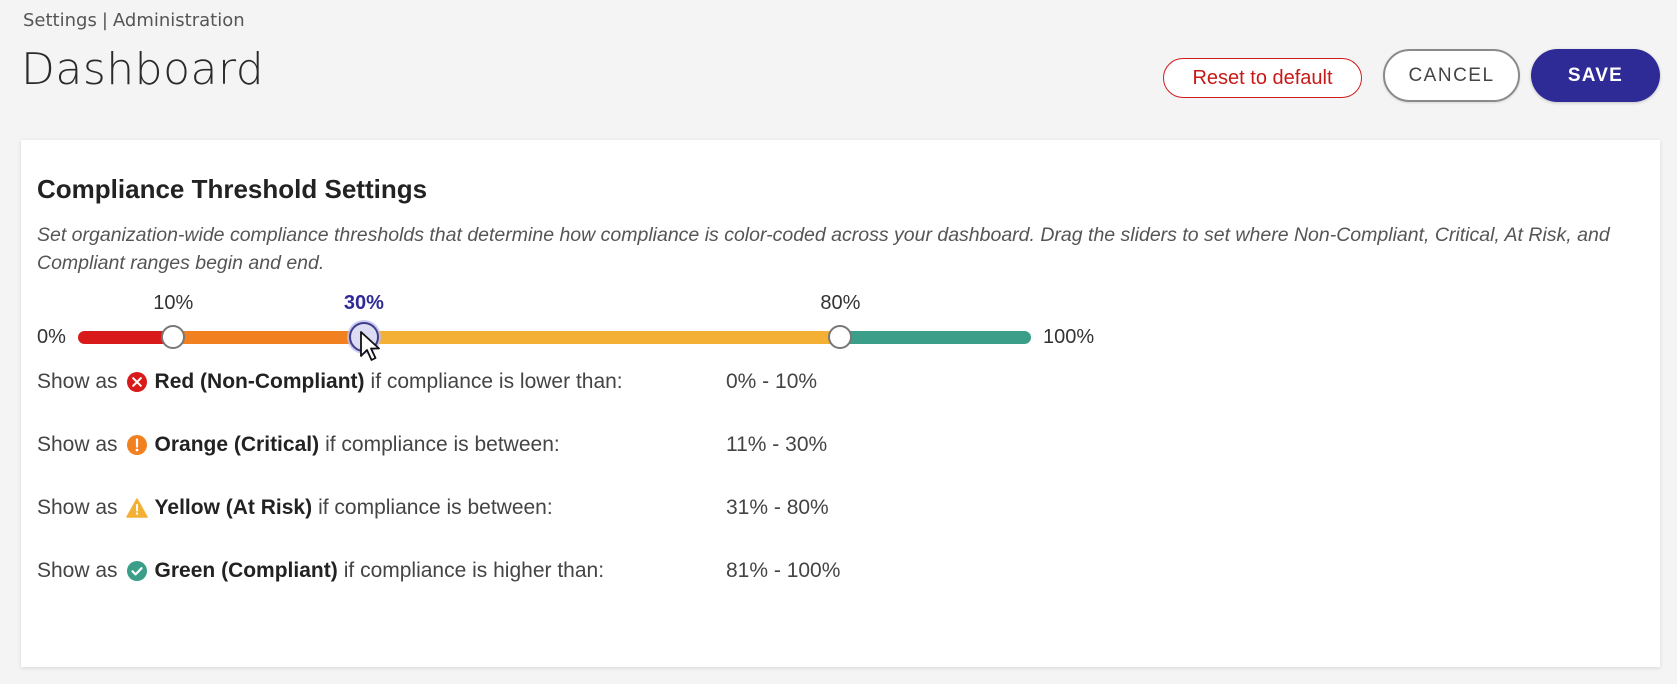 Image resolution: width=1677 pixels, height=684 pixels. I want to click on breadcrumb-page: Administration, so click(179, 20).